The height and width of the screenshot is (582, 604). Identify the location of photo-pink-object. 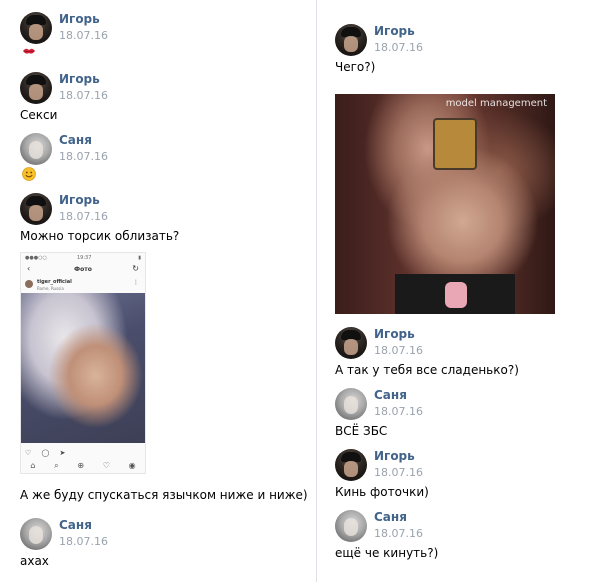
(456, 295).